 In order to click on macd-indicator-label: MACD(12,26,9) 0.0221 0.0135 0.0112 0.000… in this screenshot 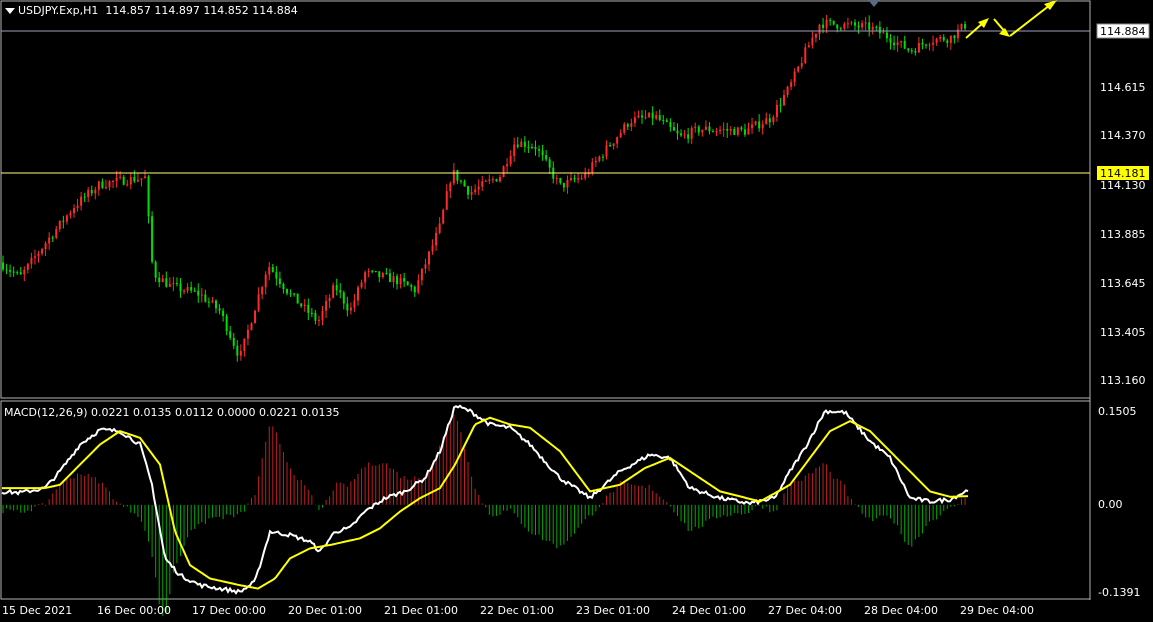, I will do `click(172, 412)`.